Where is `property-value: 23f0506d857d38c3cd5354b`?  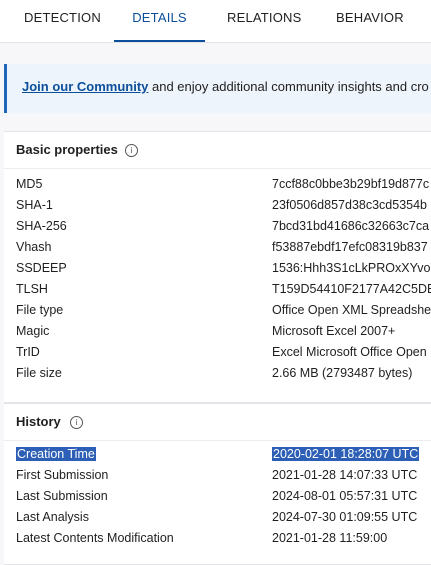
property-value: 23f0506d857d38c3cd5354b is located at coordinates (350, 205).